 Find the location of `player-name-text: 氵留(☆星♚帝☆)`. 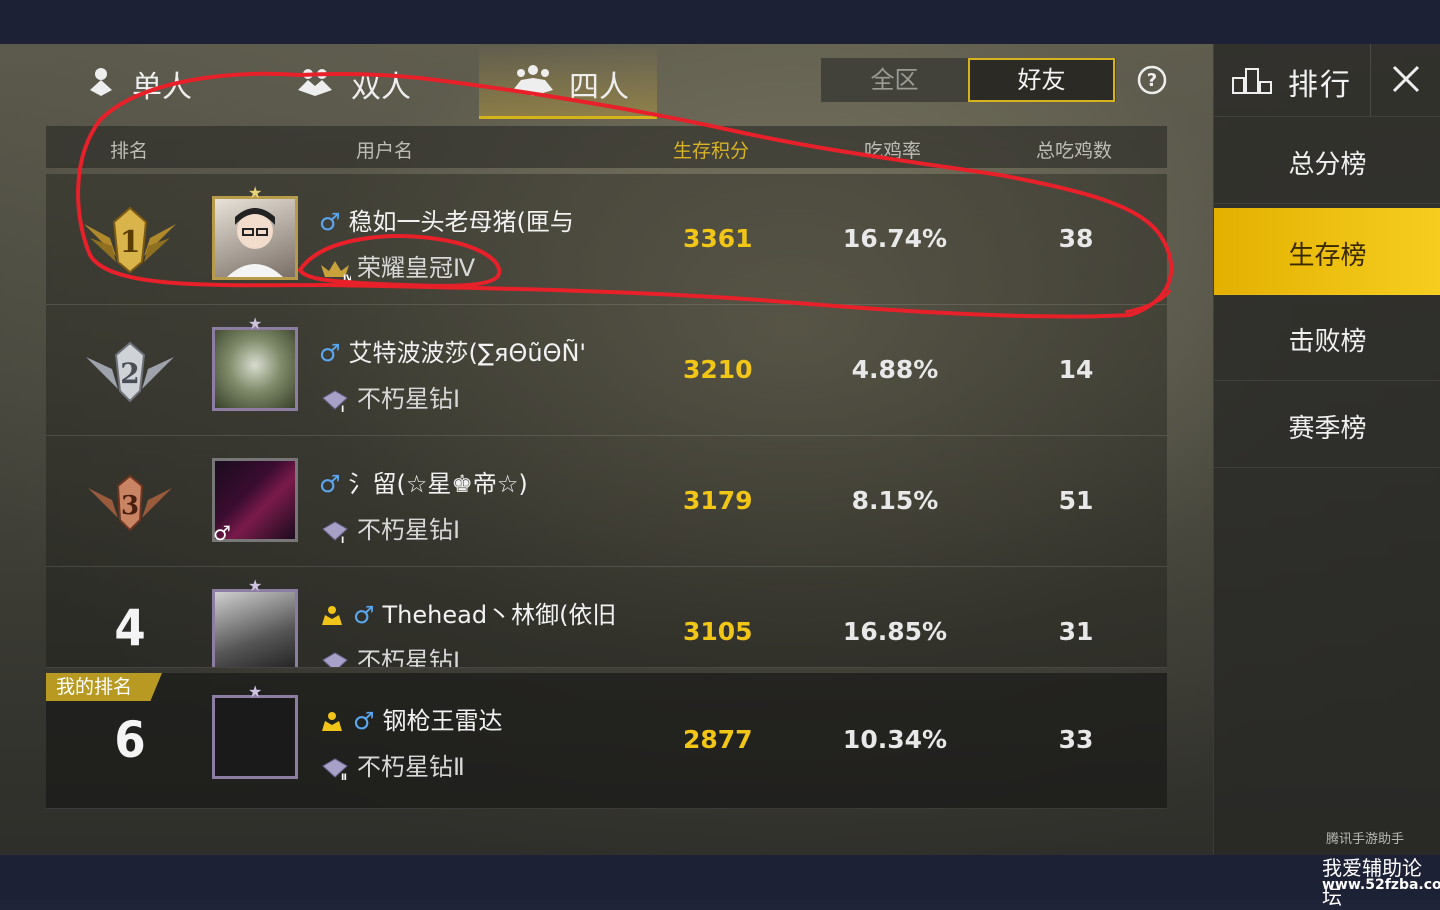

player-name-text: 氵留(☆星♚帝☆) is located at coordinates (438, 484).